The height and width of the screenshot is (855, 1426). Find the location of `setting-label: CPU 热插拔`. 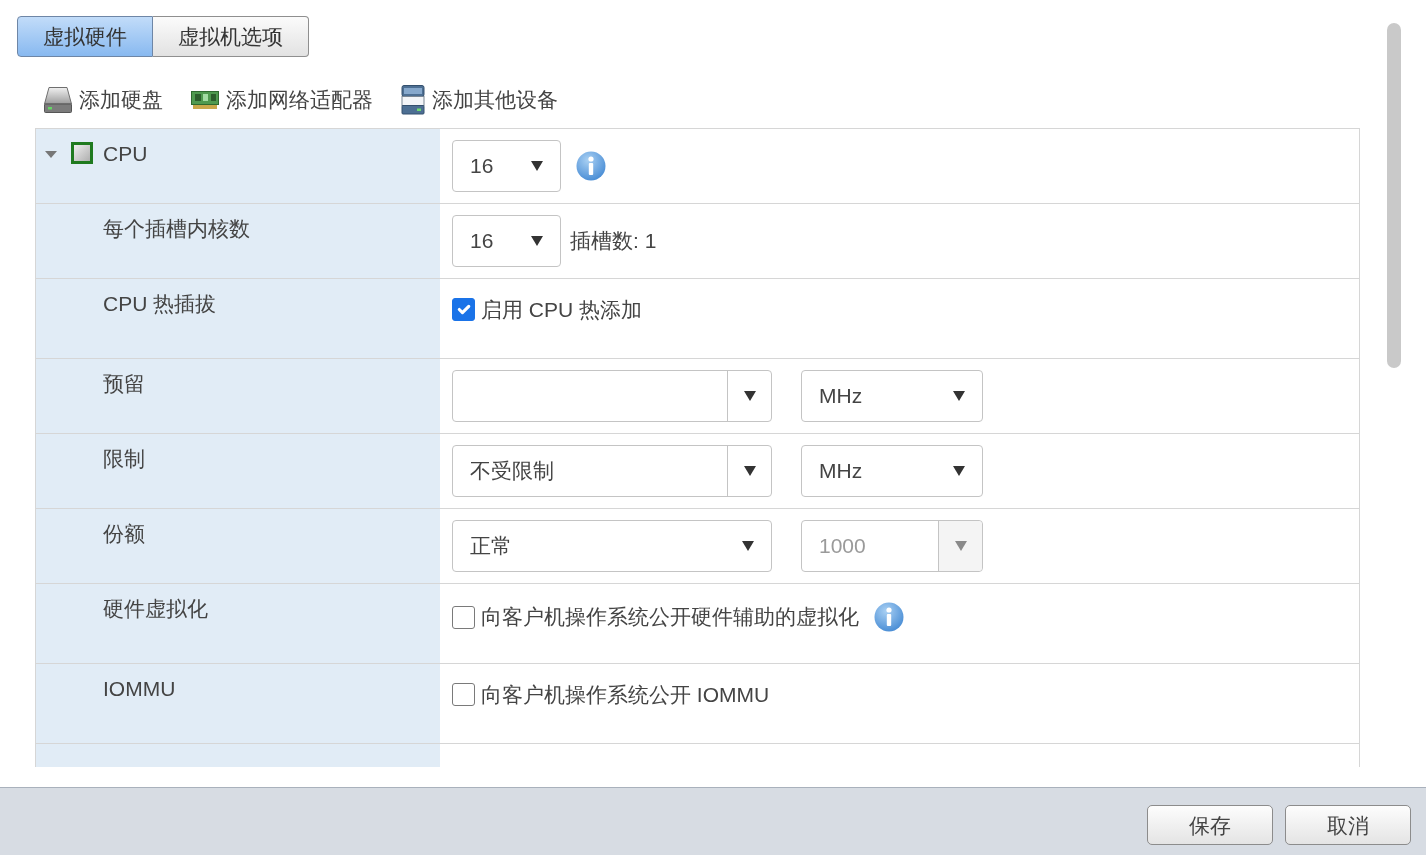

setting-label: CPU 热插拔 is located at coordinates (160, 304).